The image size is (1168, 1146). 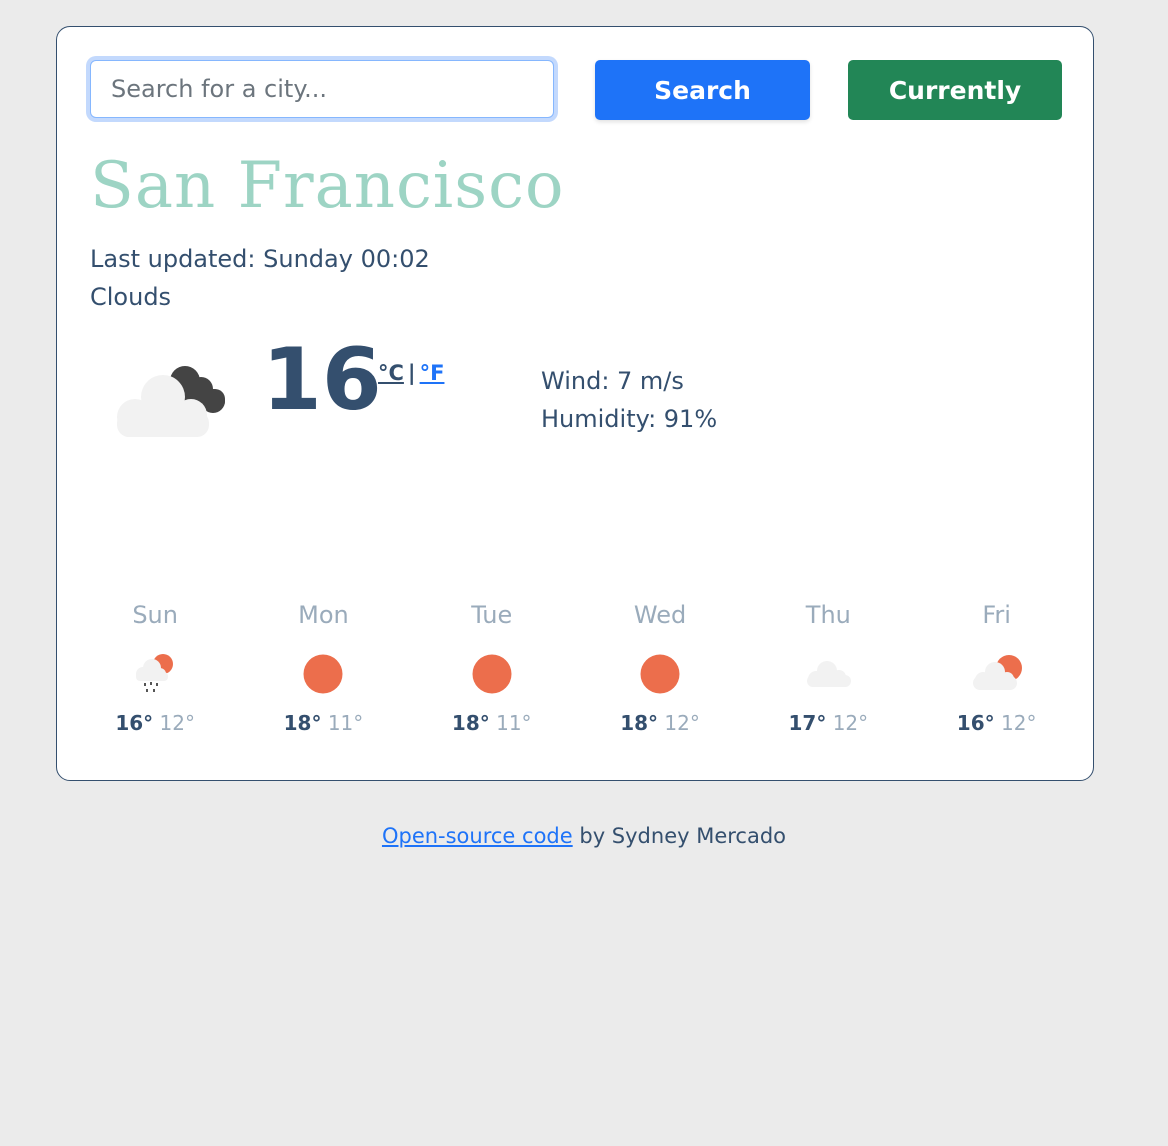 What do you see at coordinates (171, 401) in the screenshot?
I see `broken-clouds-icon` at bounding box center [171, 401].